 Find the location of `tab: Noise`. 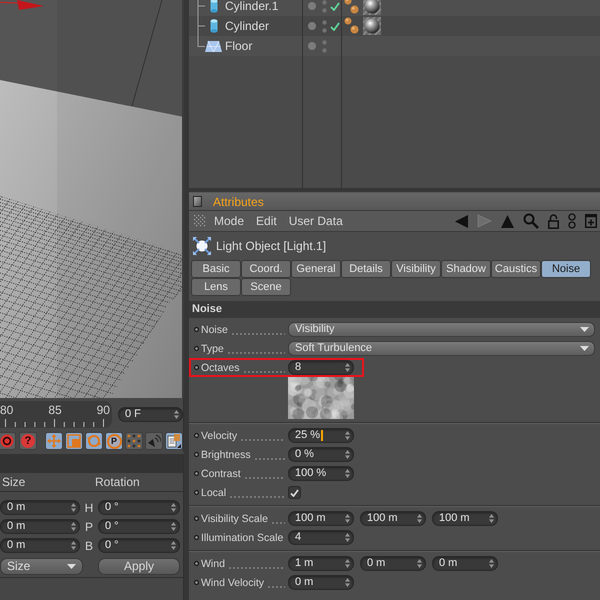

tab: Noise is located at coordinates (566, 269).